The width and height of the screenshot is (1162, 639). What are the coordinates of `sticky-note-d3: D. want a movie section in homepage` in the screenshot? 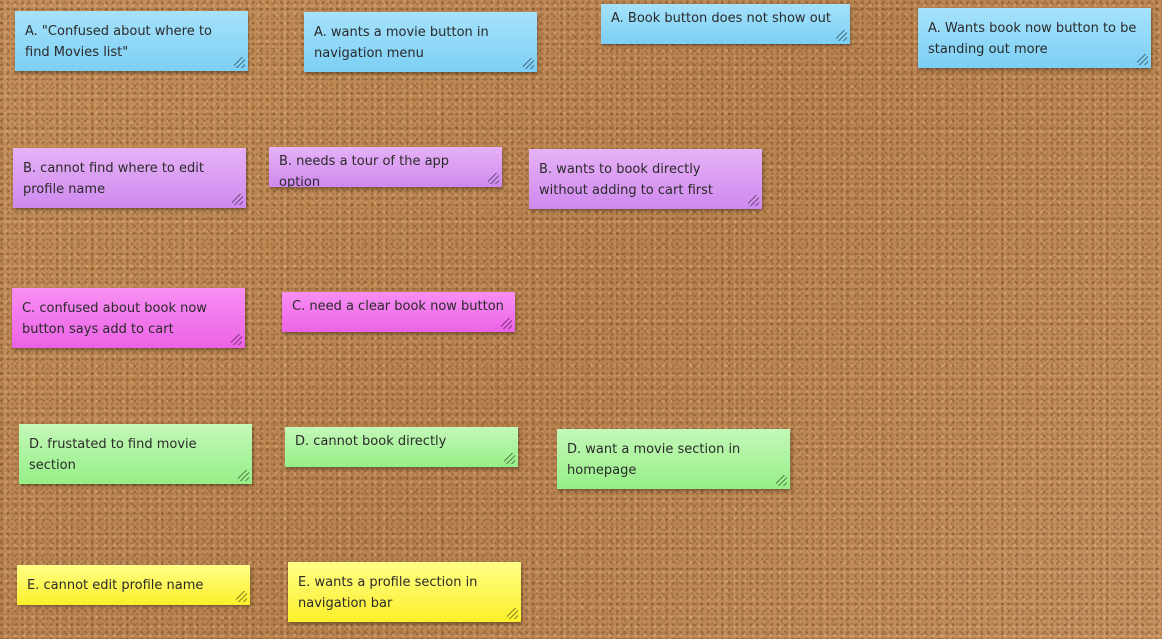 It's located at (673, 459).